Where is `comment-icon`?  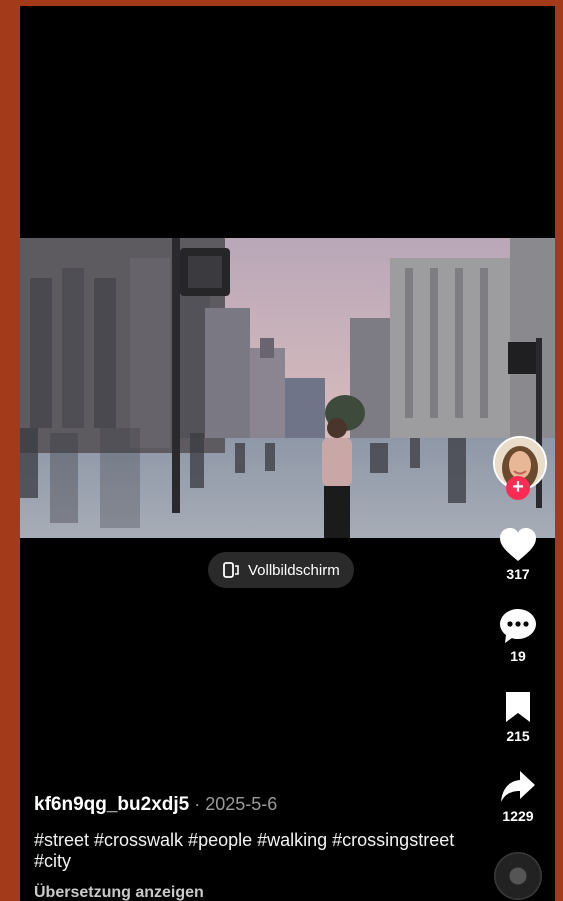 comment-icon is located at coordinates (518, 626).